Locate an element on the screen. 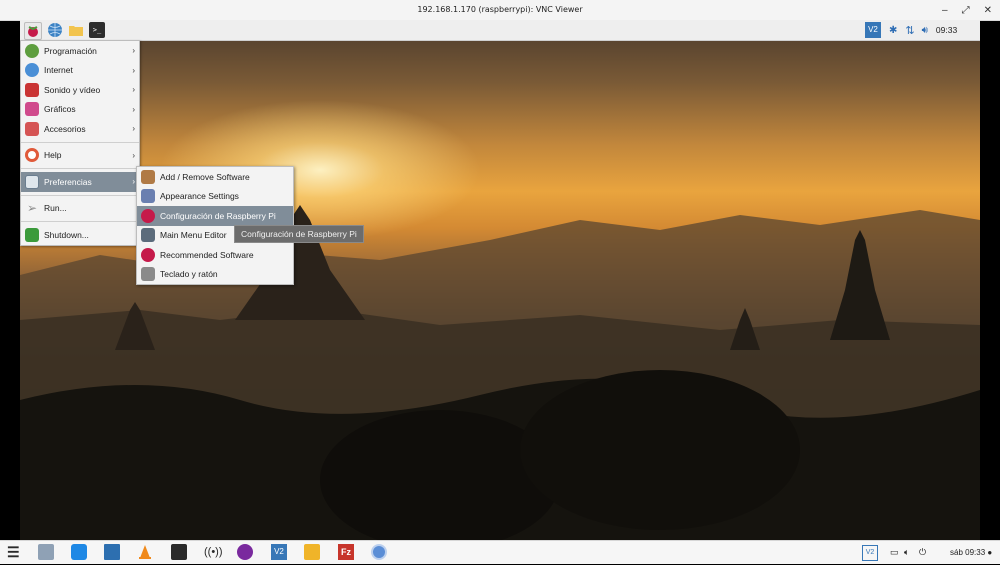  broadcast-icon: ((•)) is located at coordinates (213, 552).